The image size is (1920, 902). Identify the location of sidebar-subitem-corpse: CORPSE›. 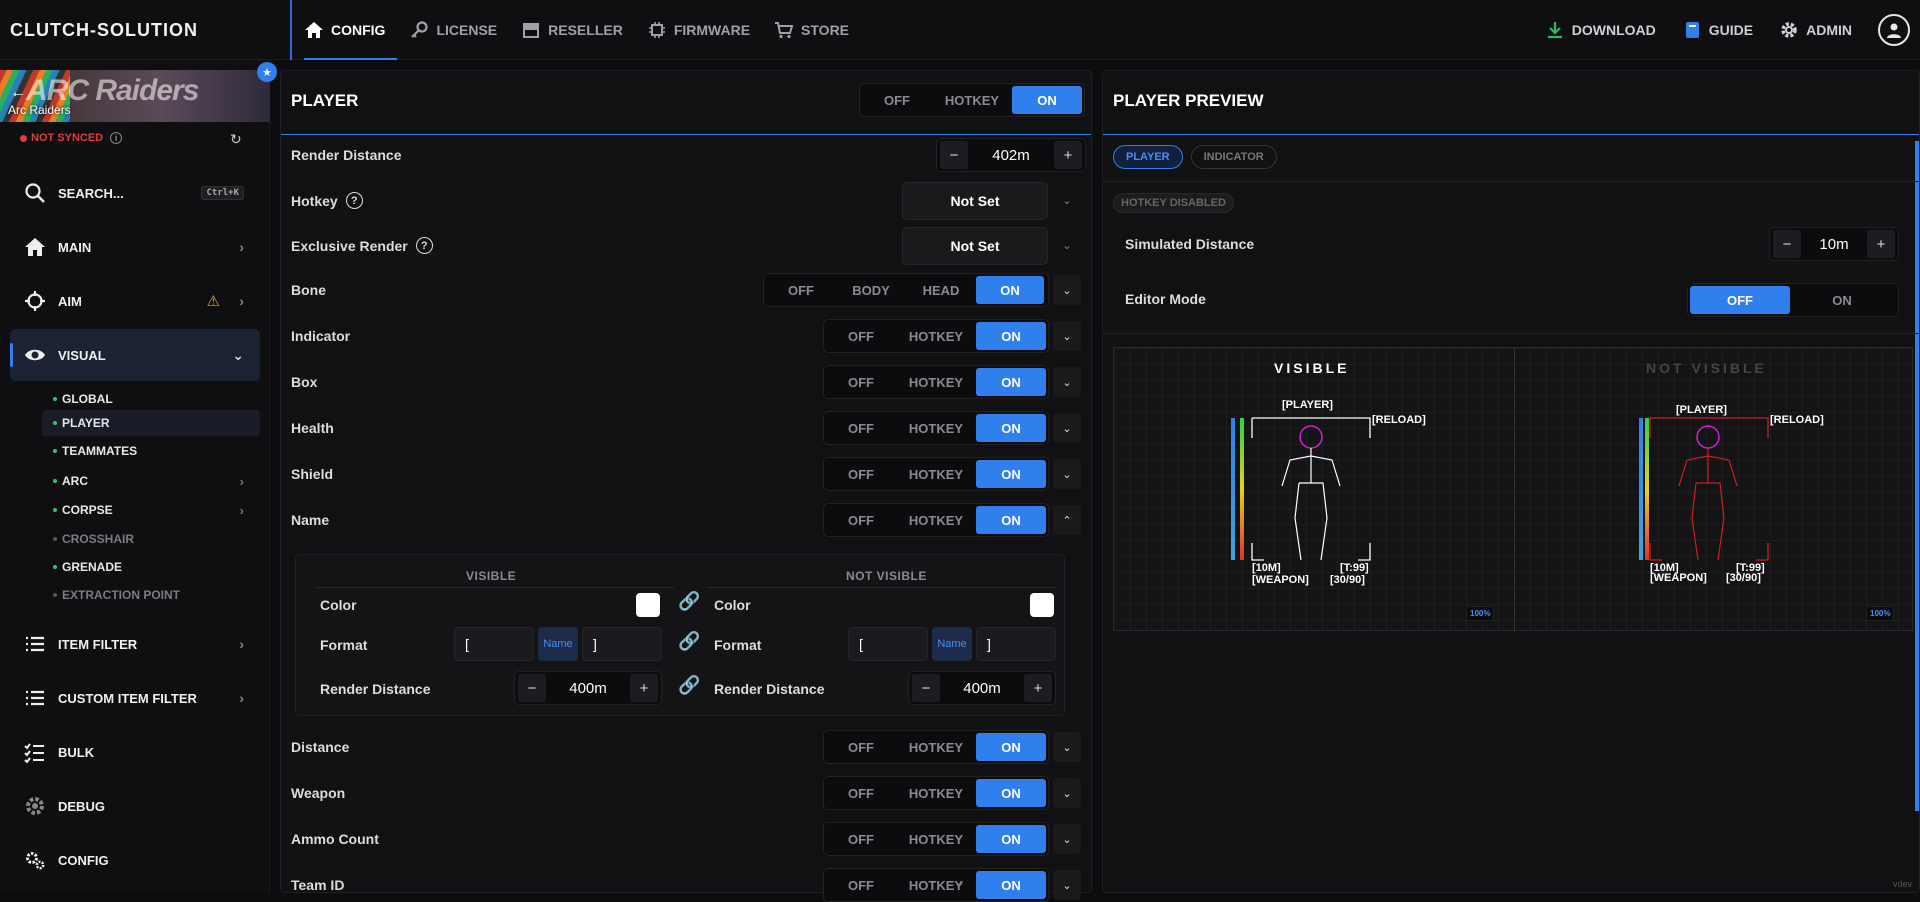
(151, 510).